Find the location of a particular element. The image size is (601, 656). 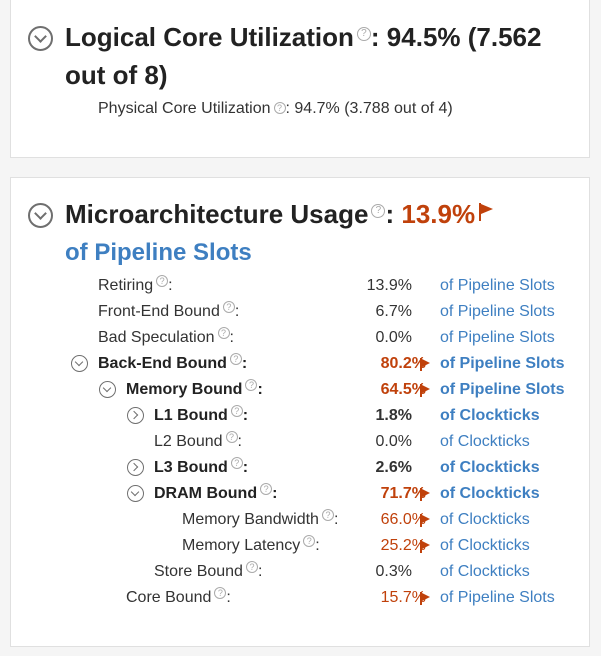

metric-value: 6.7% is located at coordinates (393, 311).